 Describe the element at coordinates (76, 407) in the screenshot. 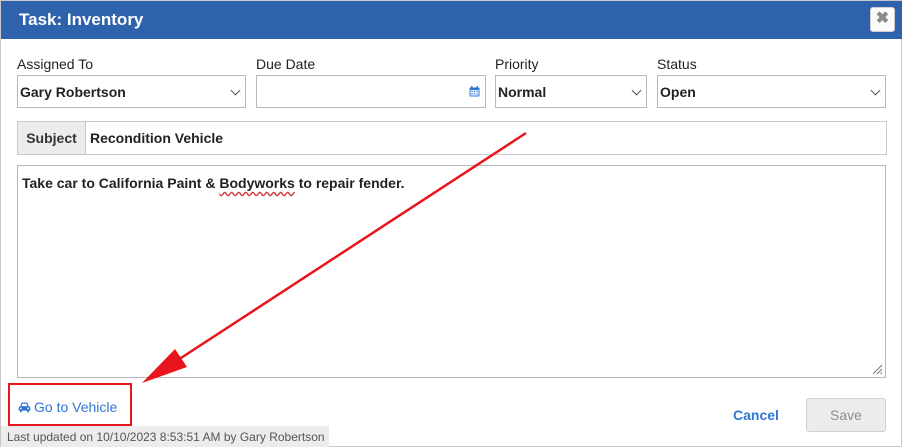

I see `go-to-vehicle-label: Go to Vehicle` at that location.